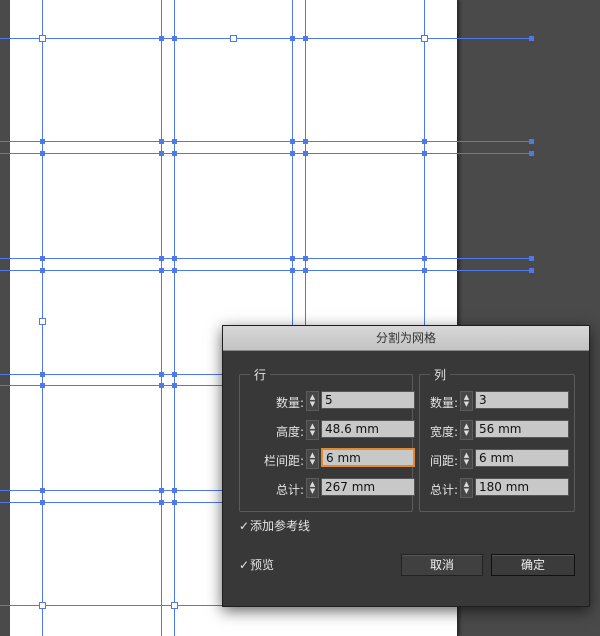 Image resolution: width=600 pixels, height=636 pixels. What do you see at coordinates (368, 400) in the screenshot?
I see `rows-number-input: 5` at bounding box center [368, 400].